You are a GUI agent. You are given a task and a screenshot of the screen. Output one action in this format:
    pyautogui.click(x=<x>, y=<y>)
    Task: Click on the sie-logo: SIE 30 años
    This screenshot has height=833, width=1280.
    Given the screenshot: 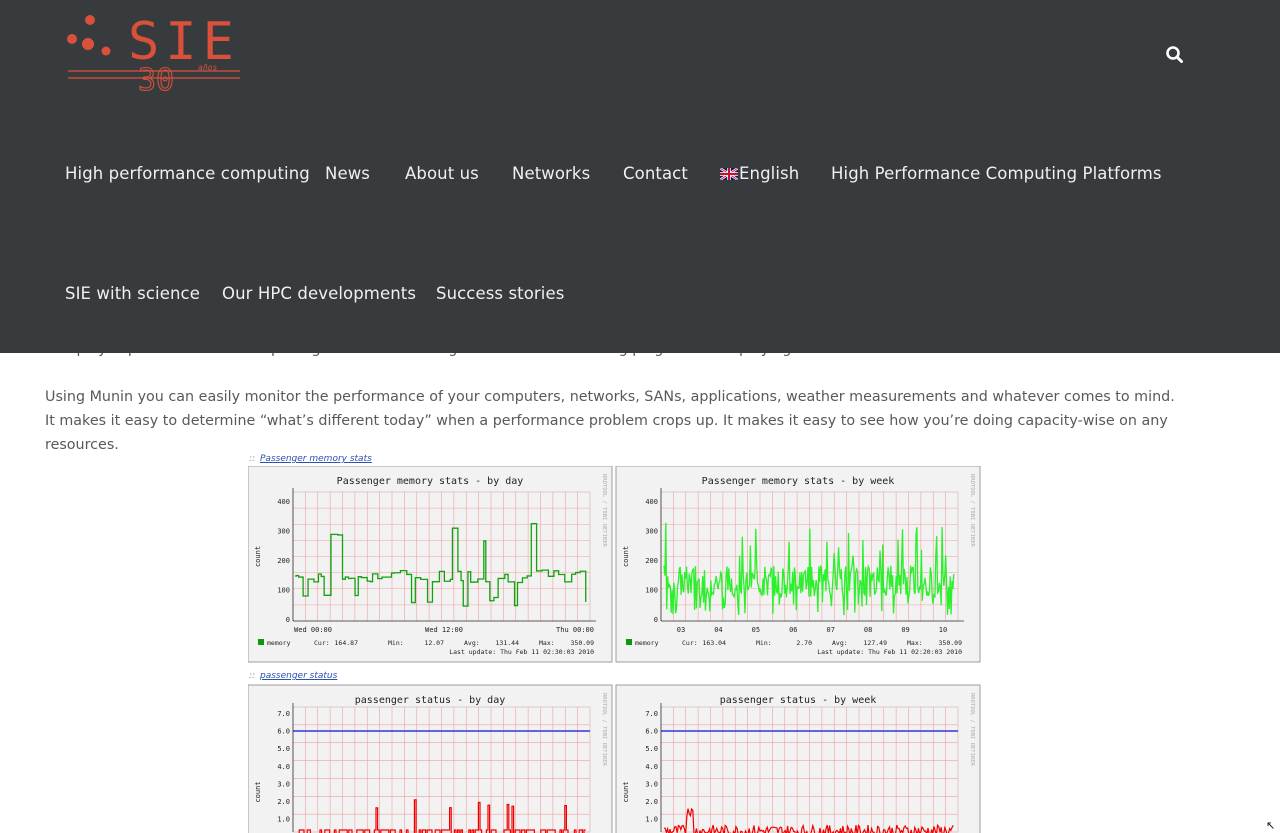 What is the action you would take?
    pyautogui.click(x=154, y=55)
    